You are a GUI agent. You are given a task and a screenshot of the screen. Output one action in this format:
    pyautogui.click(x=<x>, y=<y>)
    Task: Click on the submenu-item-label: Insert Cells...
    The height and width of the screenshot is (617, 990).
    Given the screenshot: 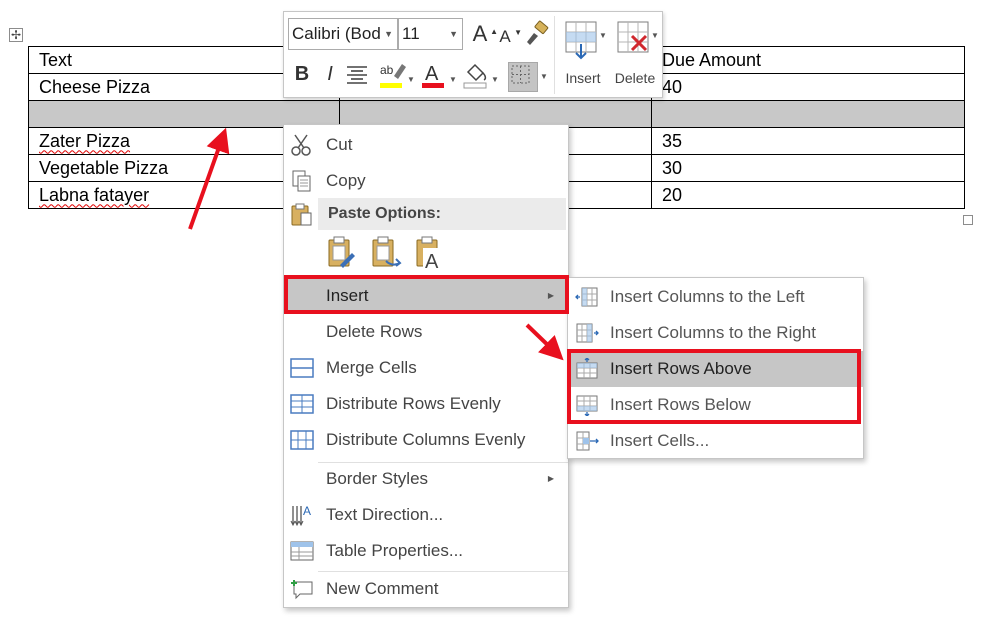 What is the action you would take?
    pyautogui.click(x=660, y=440)
    